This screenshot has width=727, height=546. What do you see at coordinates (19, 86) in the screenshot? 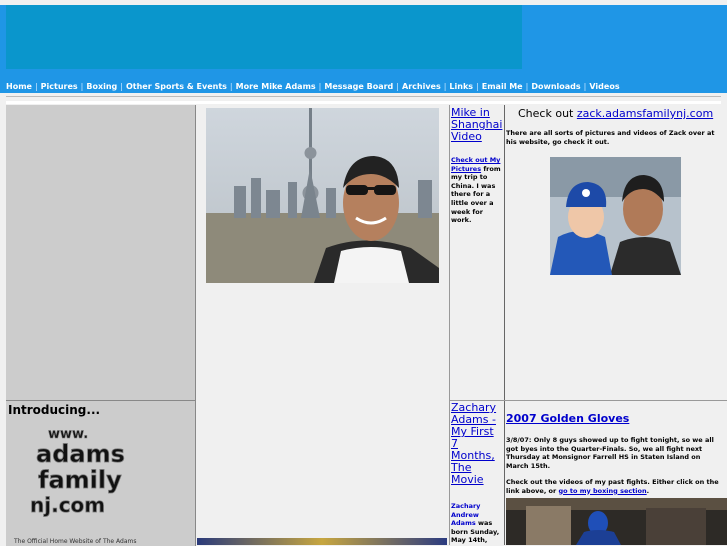
I see `nav-item-home: Home` at bounding box center [19, 86].